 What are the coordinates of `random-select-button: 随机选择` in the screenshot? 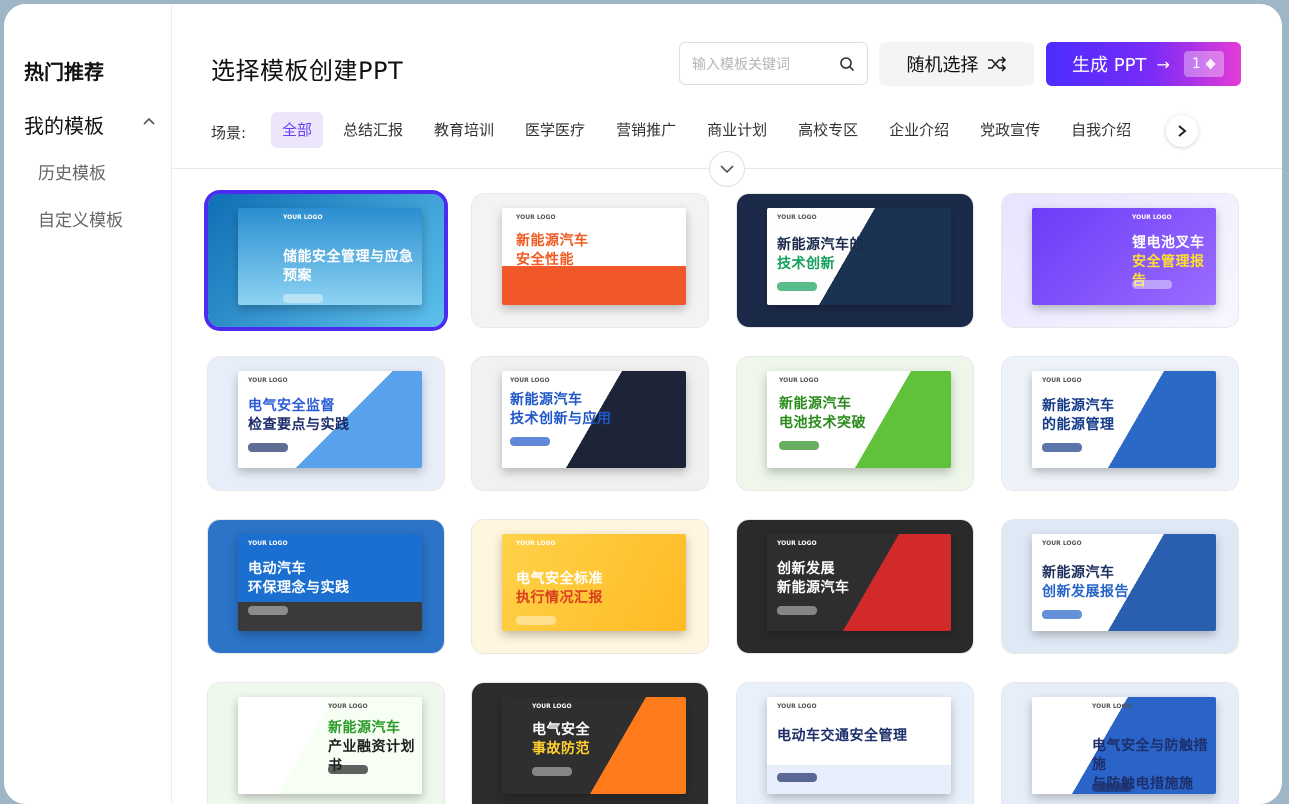 It's located at (956, 64).